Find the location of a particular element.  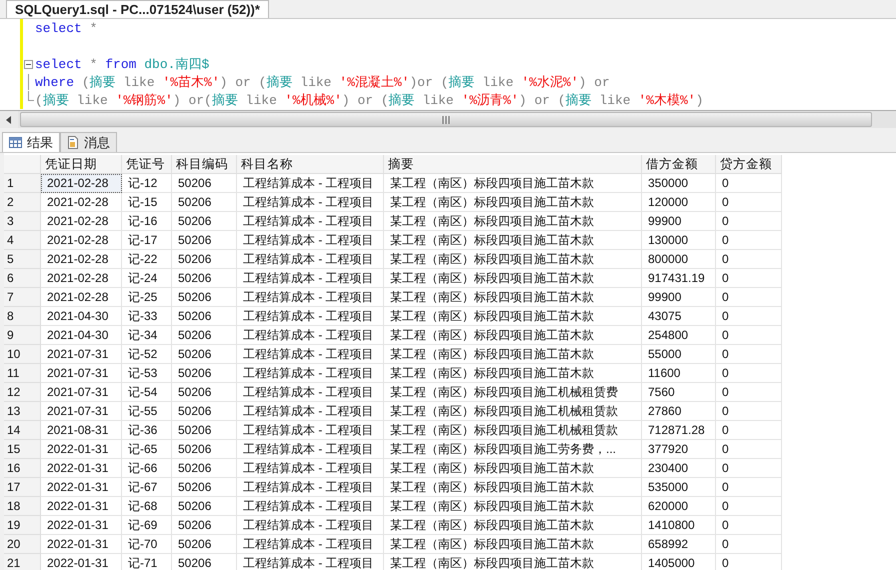

scroll-left-button is located at coordinates (9, 119).